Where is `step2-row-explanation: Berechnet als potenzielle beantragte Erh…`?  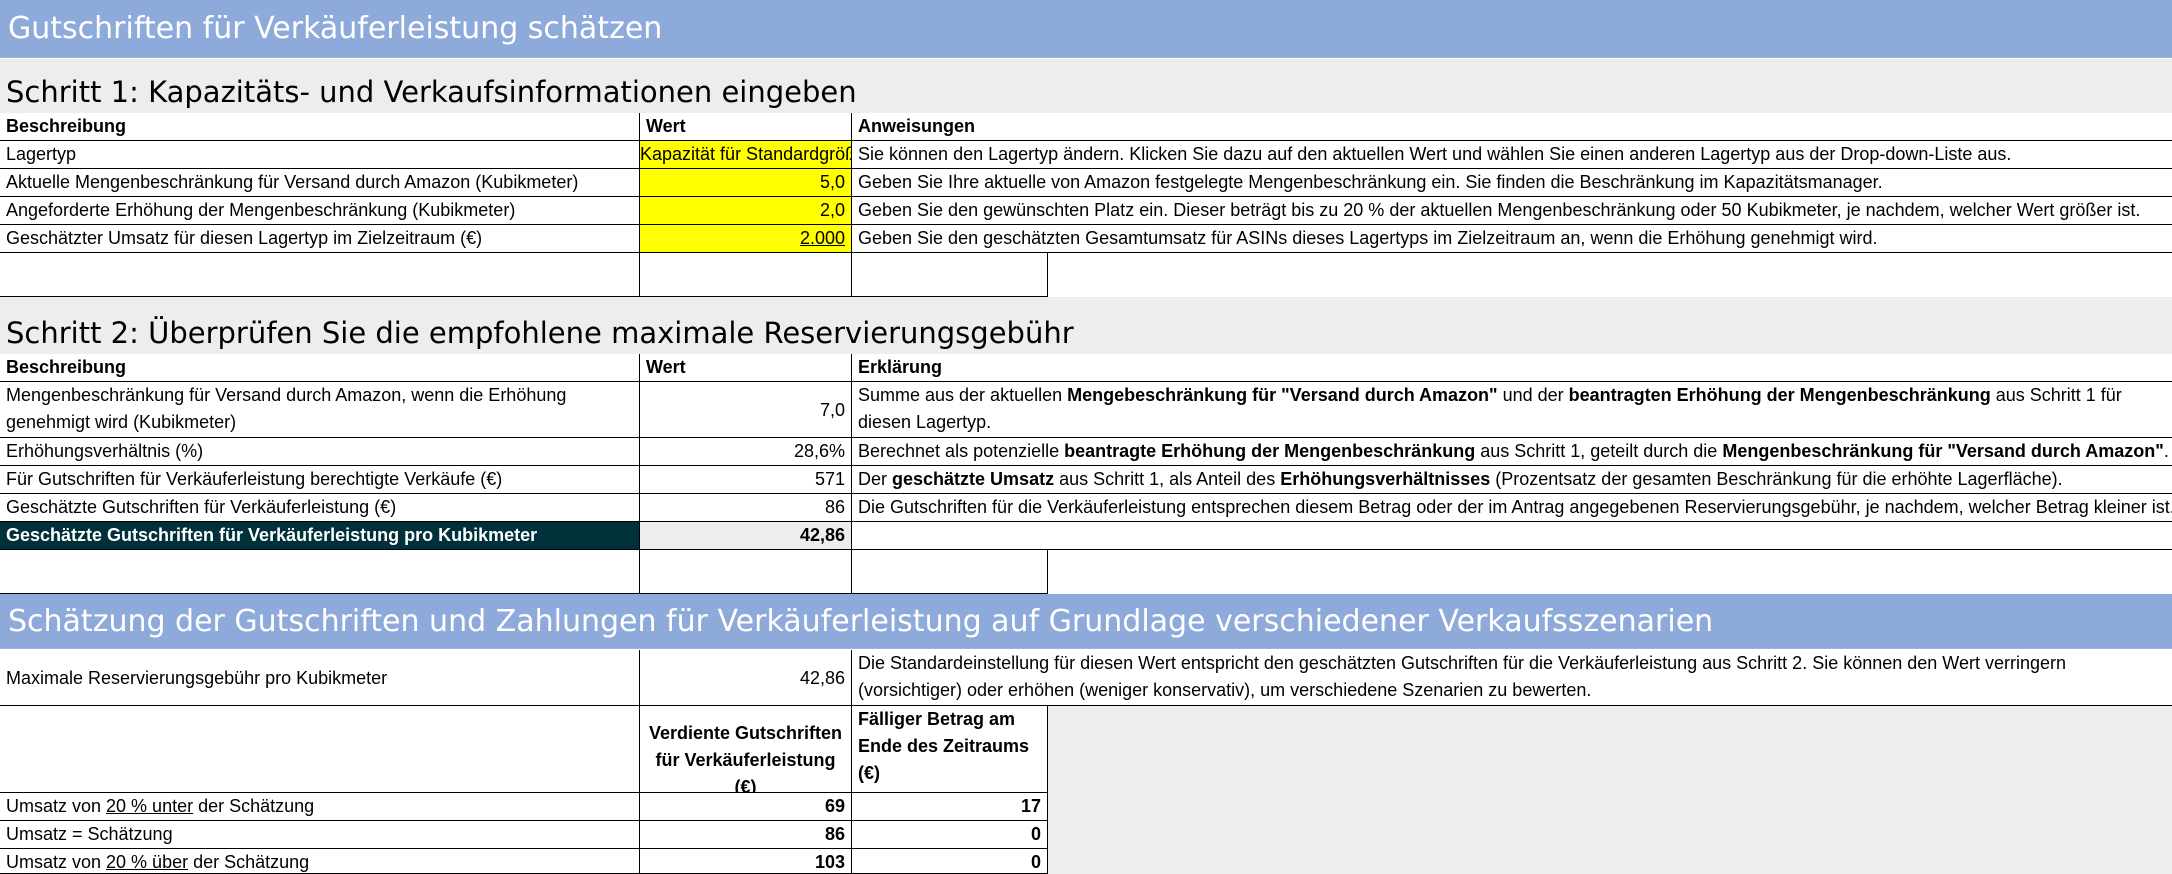
step2-row-explanation: Berechnet als potenzielle beantragte Erh… is located at coordinates (1512, 452).